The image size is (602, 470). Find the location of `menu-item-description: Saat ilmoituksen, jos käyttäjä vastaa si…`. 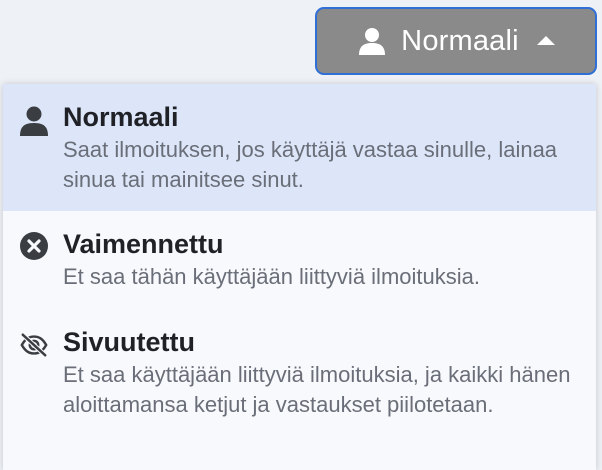

menu-item-description: Saat ilmoituksen, jos käyttäjä vastaa si… is located at coordinates (310, 164).